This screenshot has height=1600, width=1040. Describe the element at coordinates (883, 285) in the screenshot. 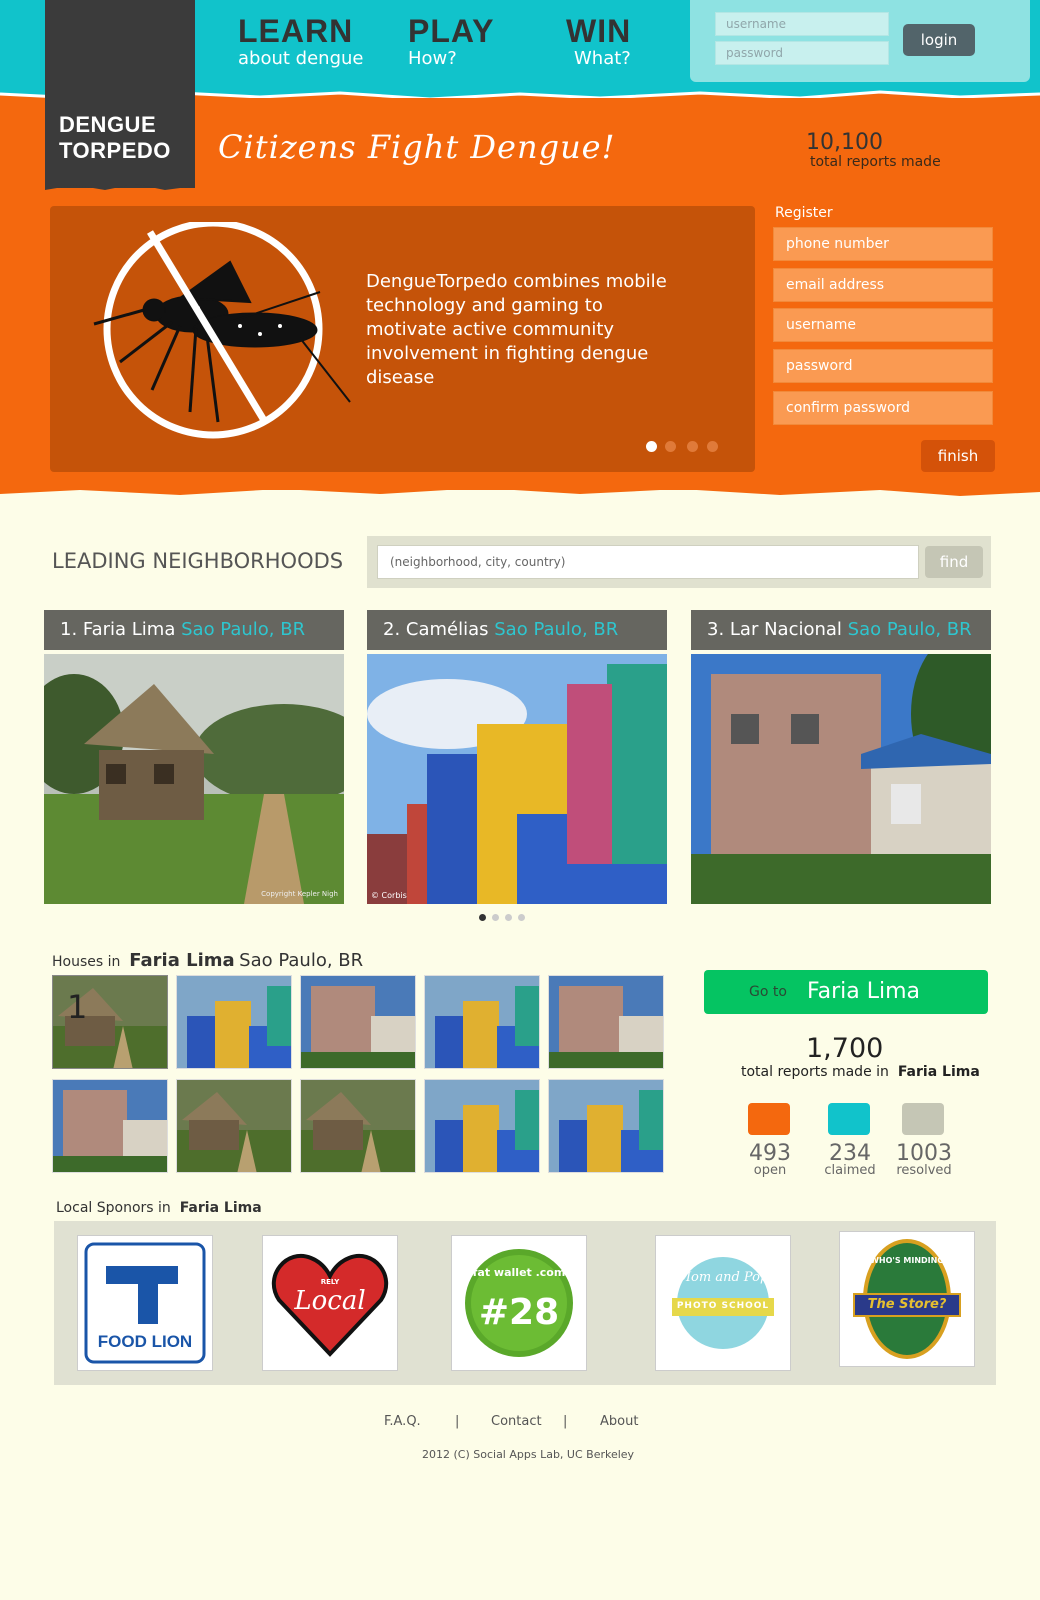

I see `email-address-field: email address` at that location.